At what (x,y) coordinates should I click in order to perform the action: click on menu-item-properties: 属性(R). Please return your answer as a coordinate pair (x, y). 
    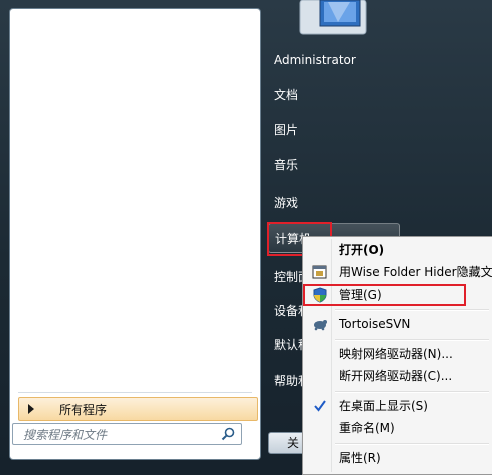
    Looking at the image, I should click on (398, 458).